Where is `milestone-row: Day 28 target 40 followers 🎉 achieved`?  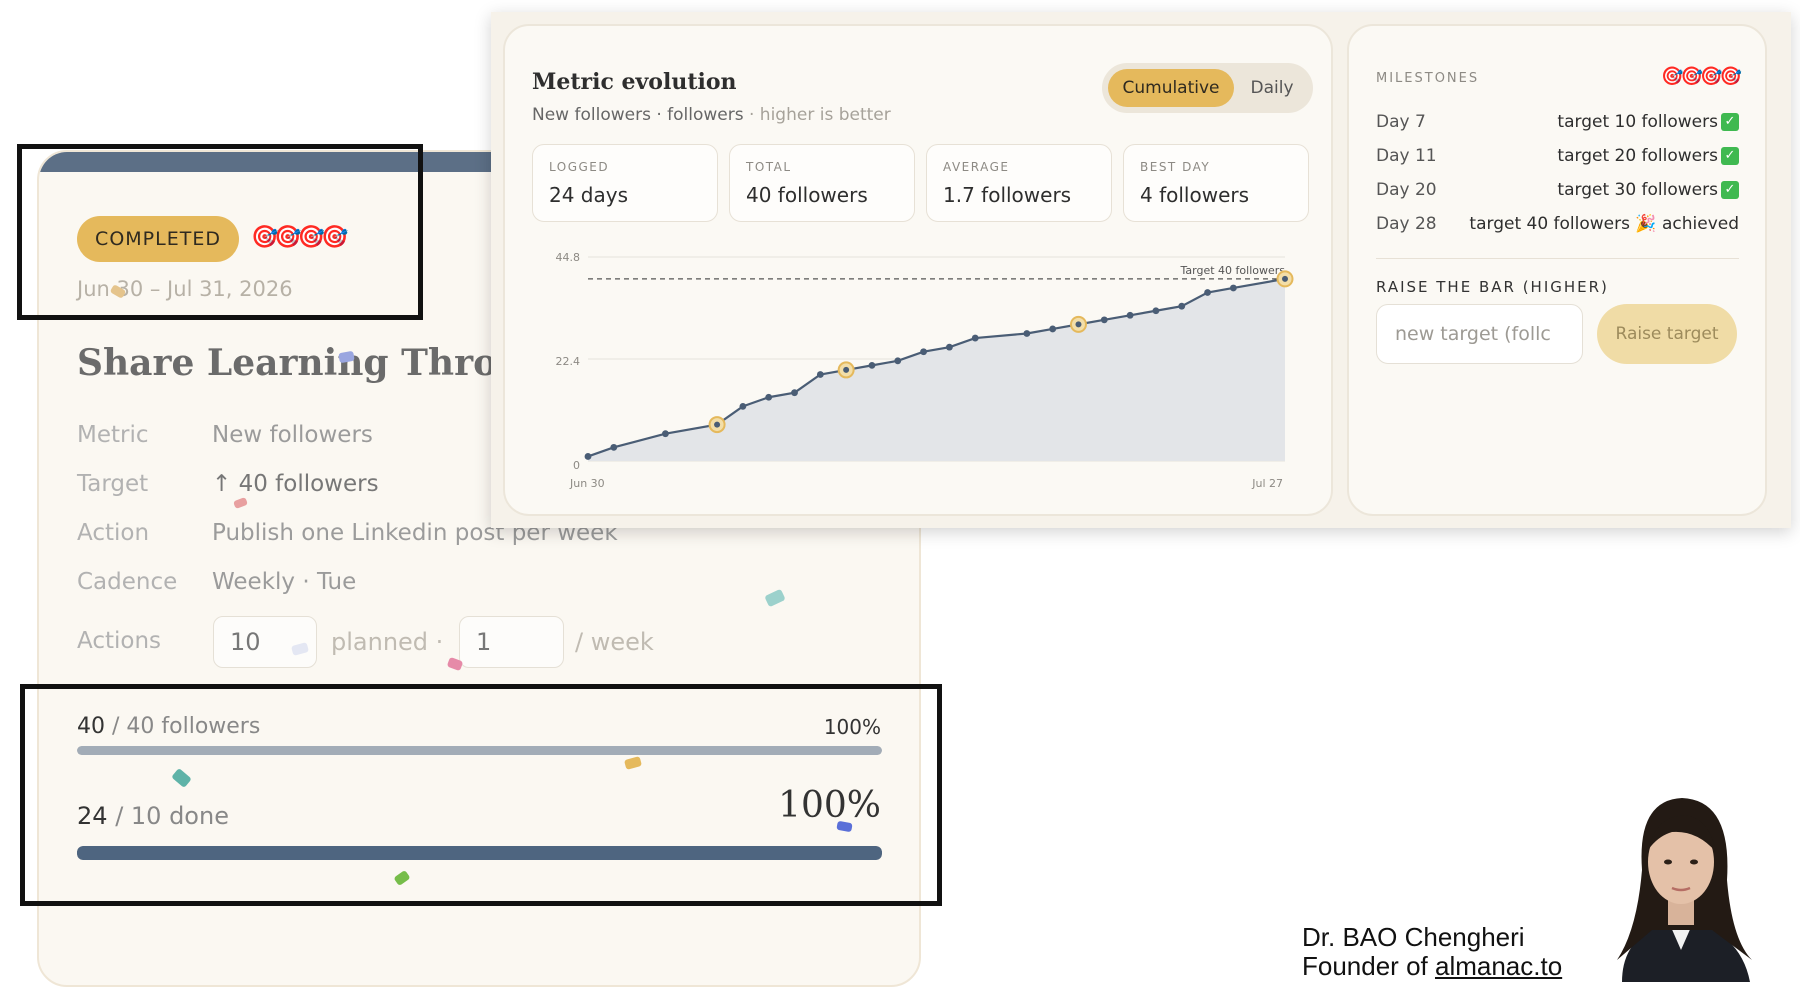 milestone-row: Day 28 target 40 followers 🎉 achieved is located at coordinates (1557, 225).